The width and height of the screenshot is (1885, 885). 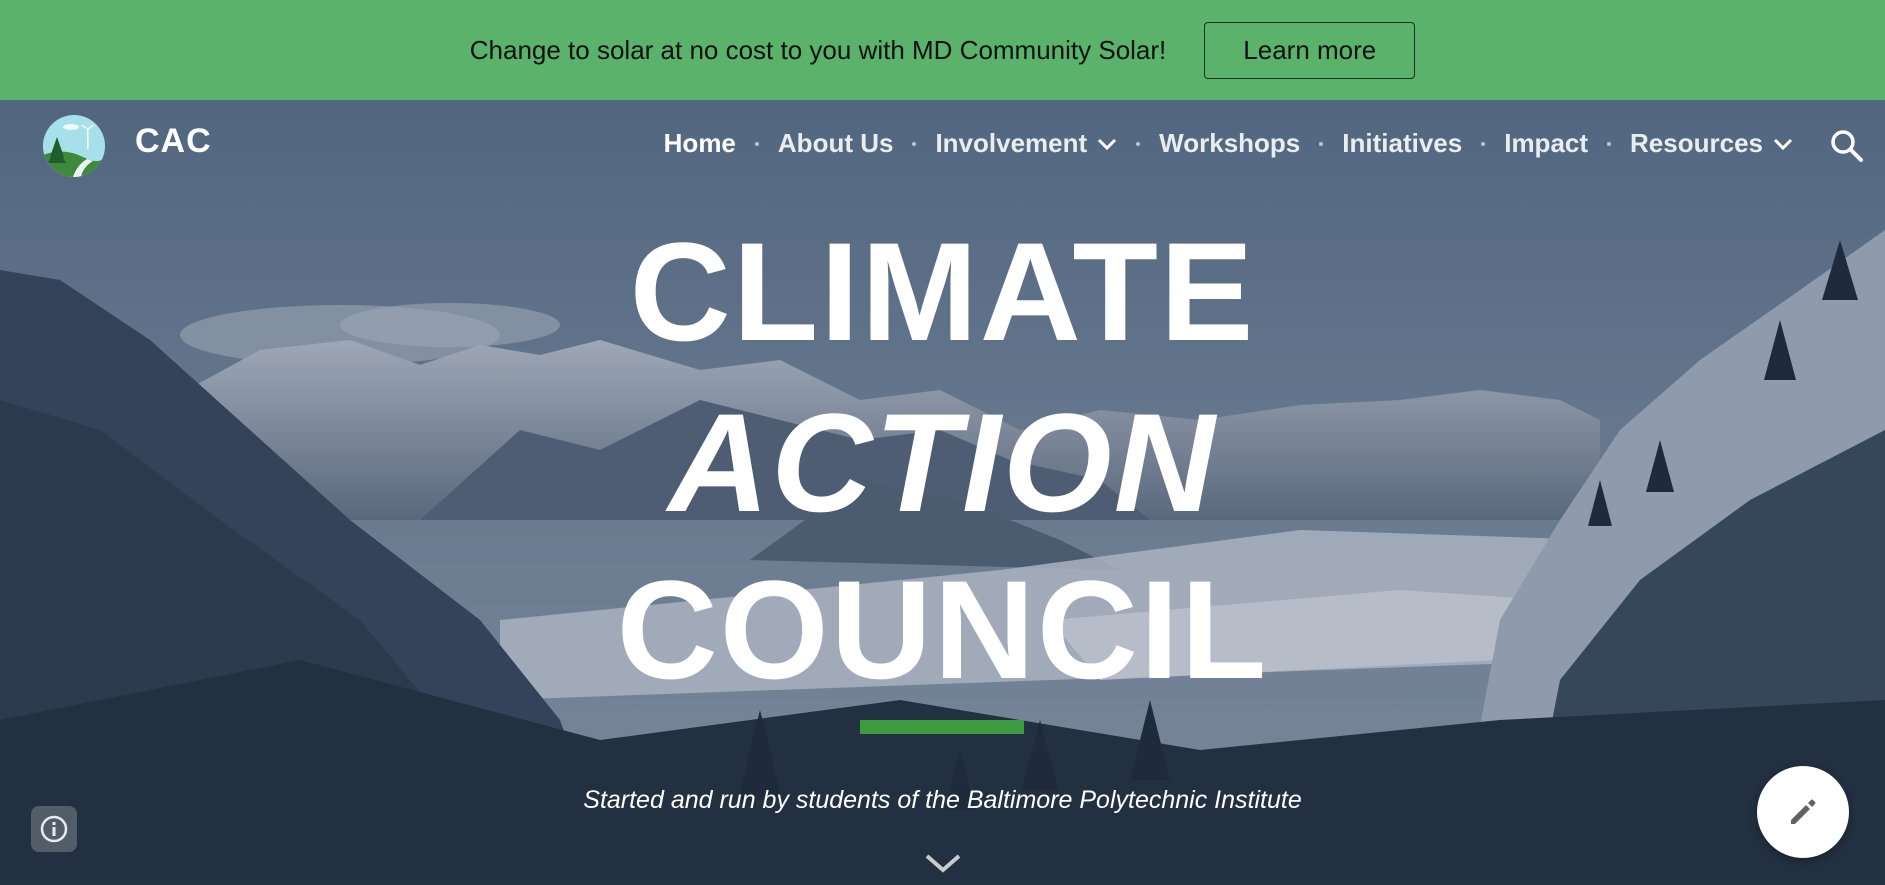 I want to click on nav-item-about-us: About Us, so click(x=836, y=143).